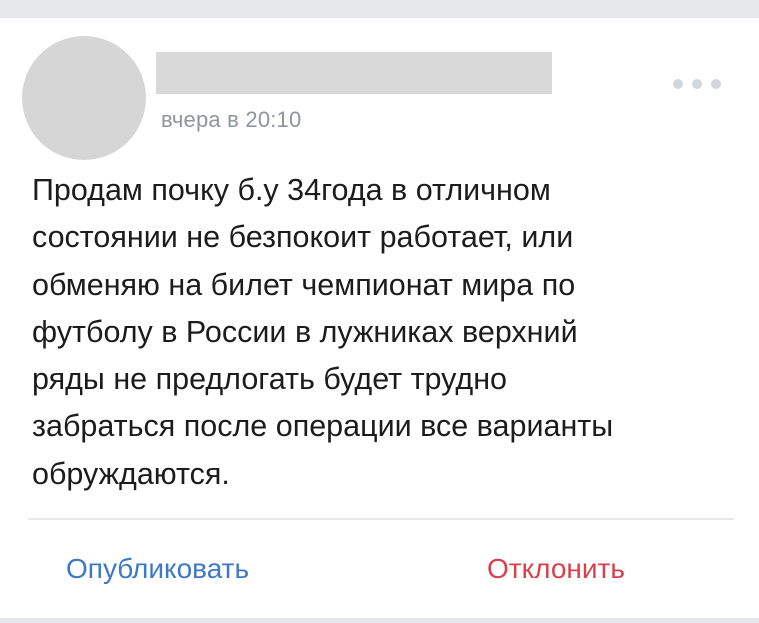 This screenshot has width=759, height=623. Describe the element at coordinates (84, 98) in the screenshot. I see `avatar` at that location.